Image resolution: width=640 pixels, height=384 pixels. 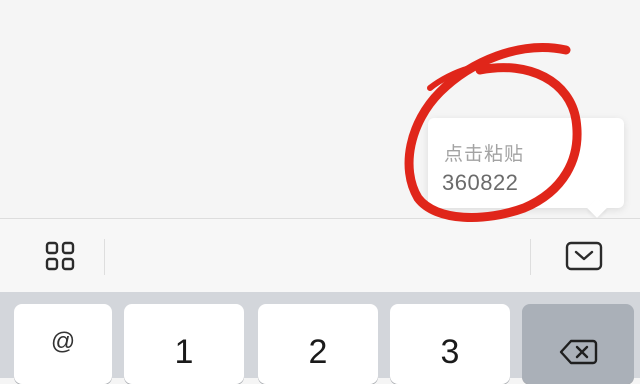 I want to click on key-2: 2, so click(x=318, y=344).